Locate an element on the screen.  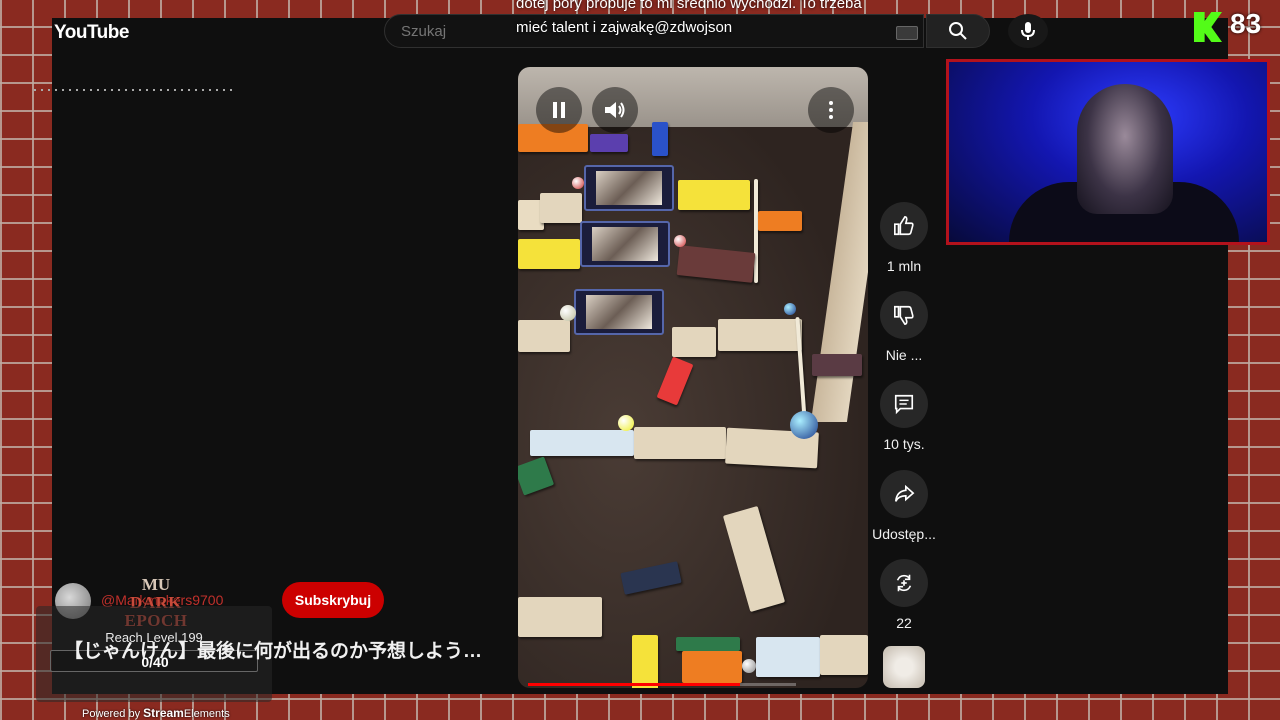
remix-action: 22 is located at coordinates (904, 595).